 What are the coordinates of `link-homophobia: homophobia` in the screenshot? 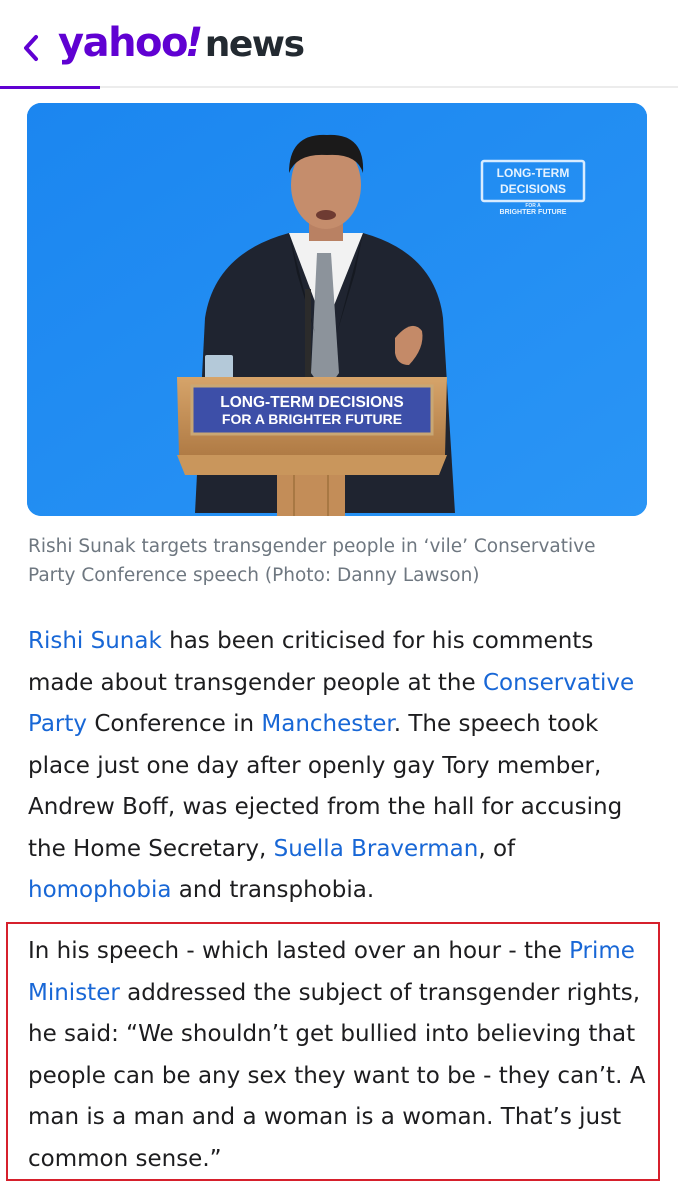 It's located at (99, 890).